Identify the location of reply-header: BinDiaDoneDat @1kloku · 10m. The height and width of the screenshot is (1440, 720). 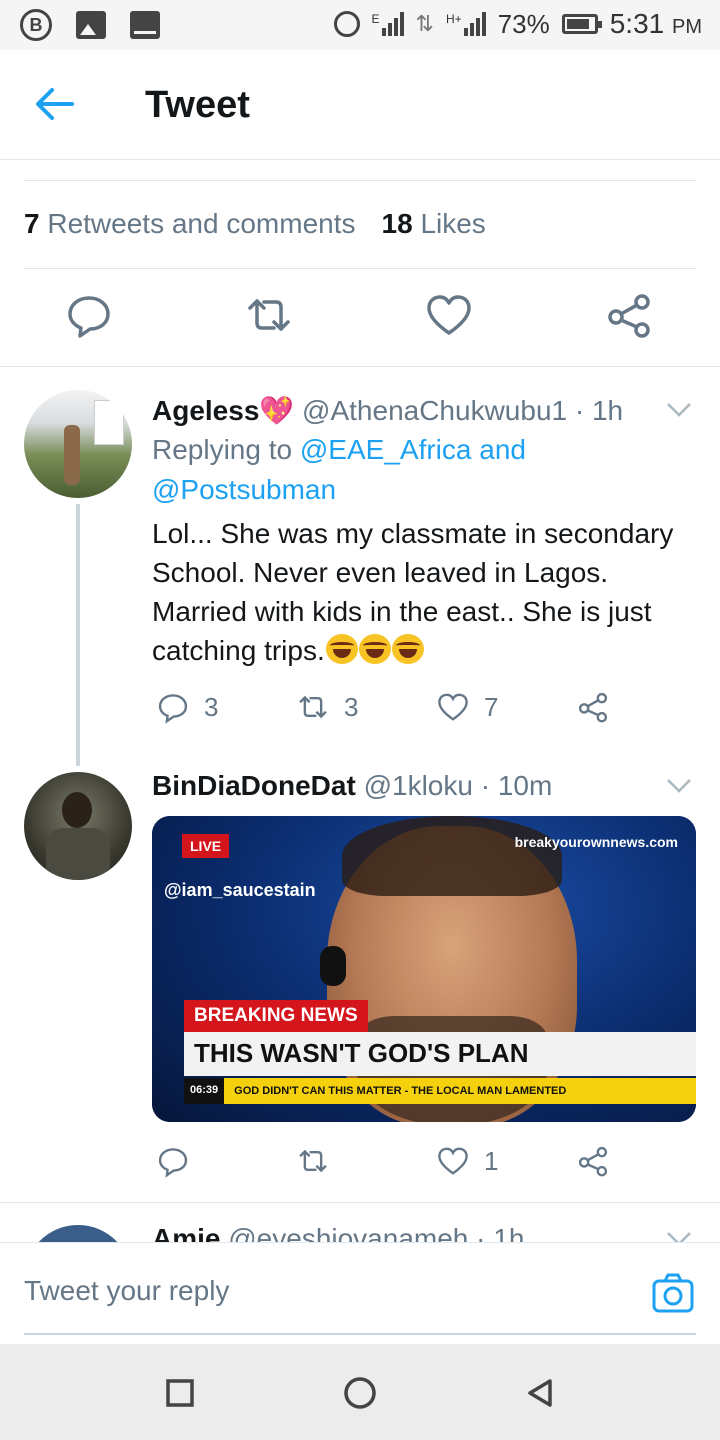
(352, 786).